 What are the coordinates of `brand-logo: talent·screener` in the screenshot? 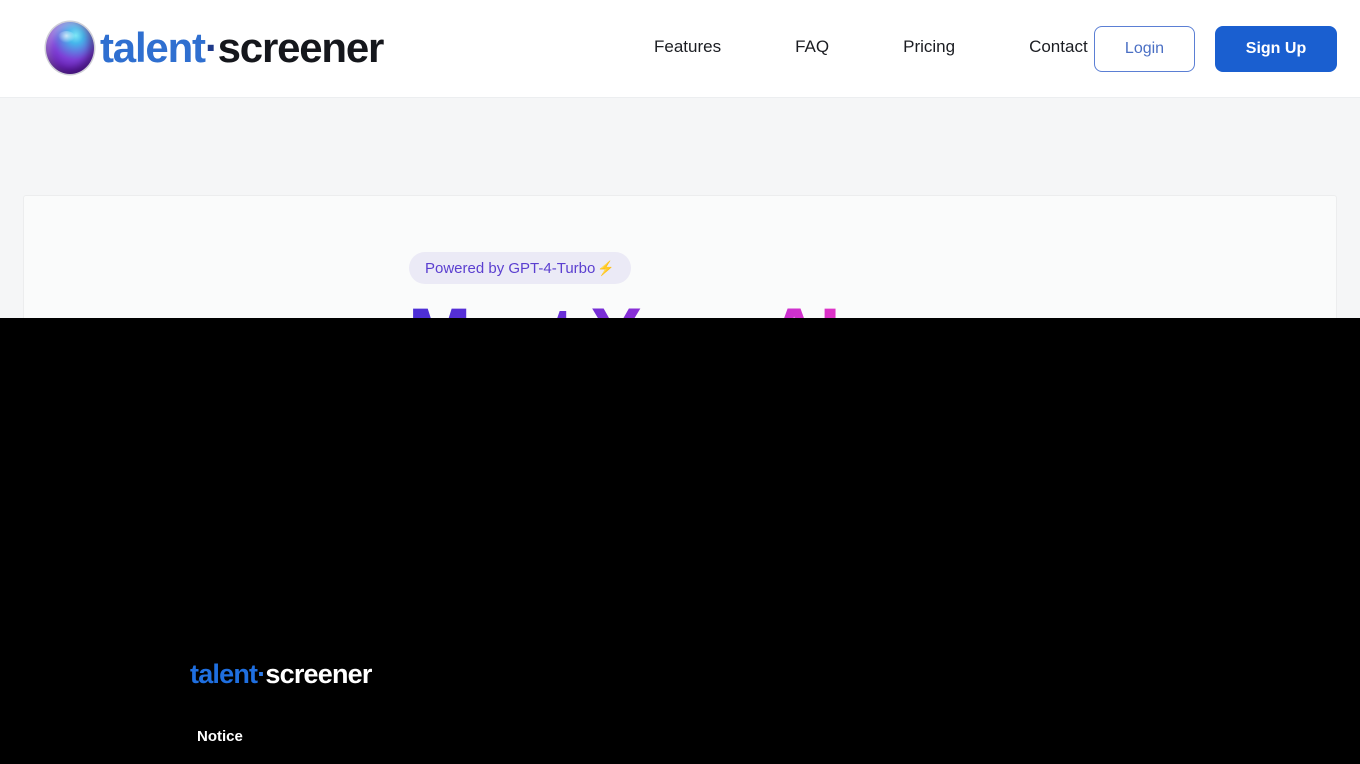 It's located at (215, 48).